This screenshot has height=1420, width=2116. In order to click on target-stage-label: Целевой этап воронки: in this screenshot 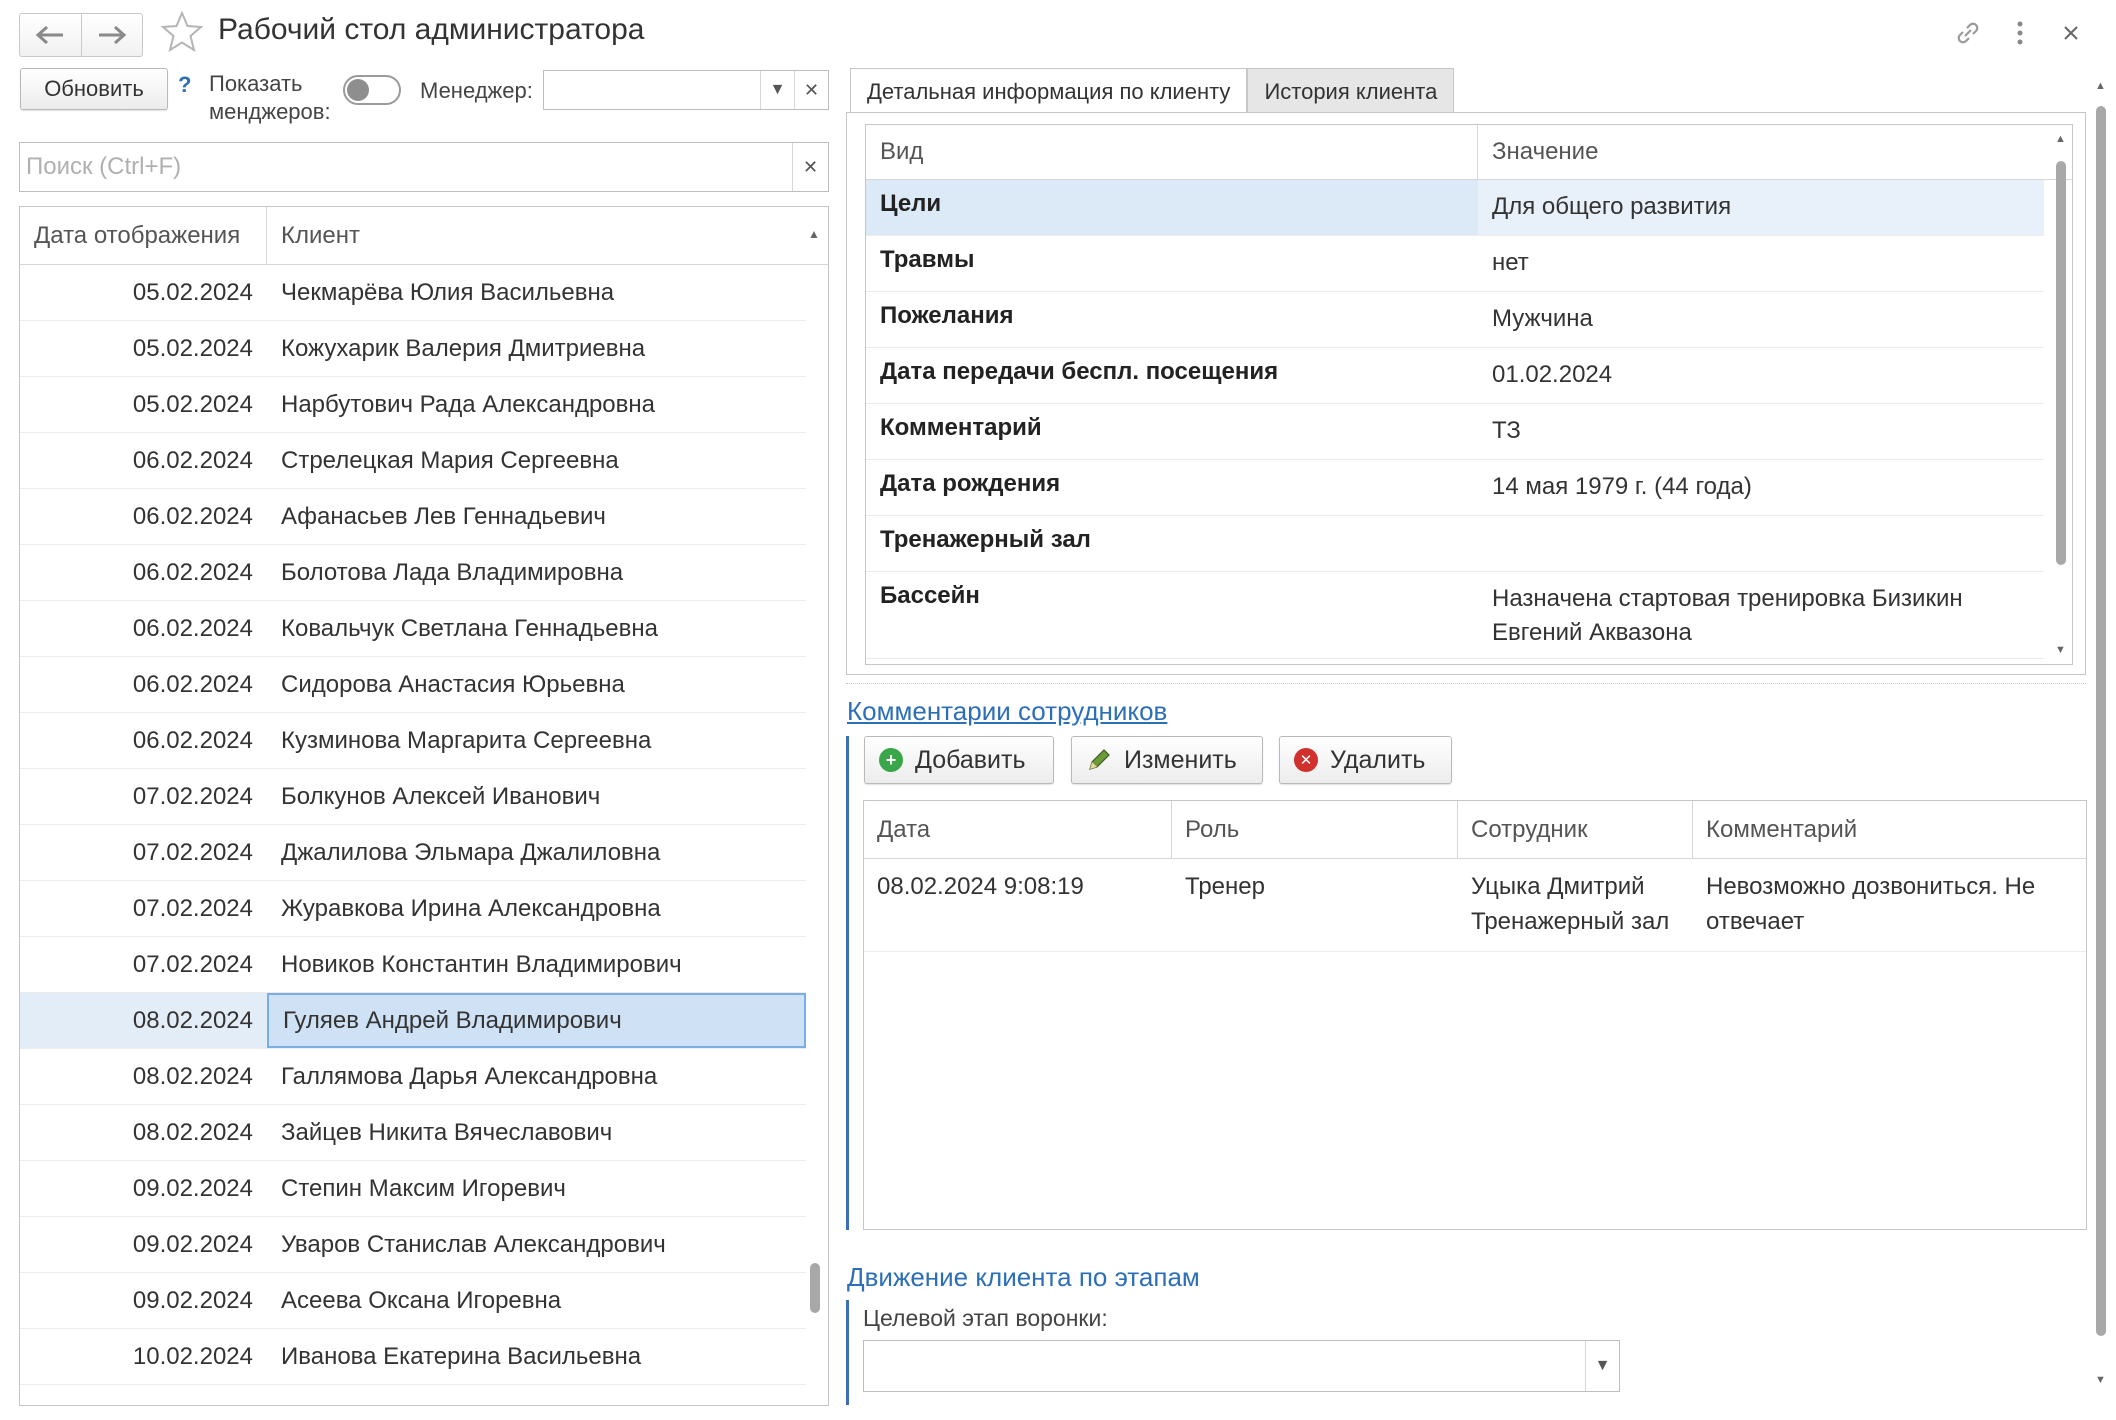, I will do `click(985, 1318)`.